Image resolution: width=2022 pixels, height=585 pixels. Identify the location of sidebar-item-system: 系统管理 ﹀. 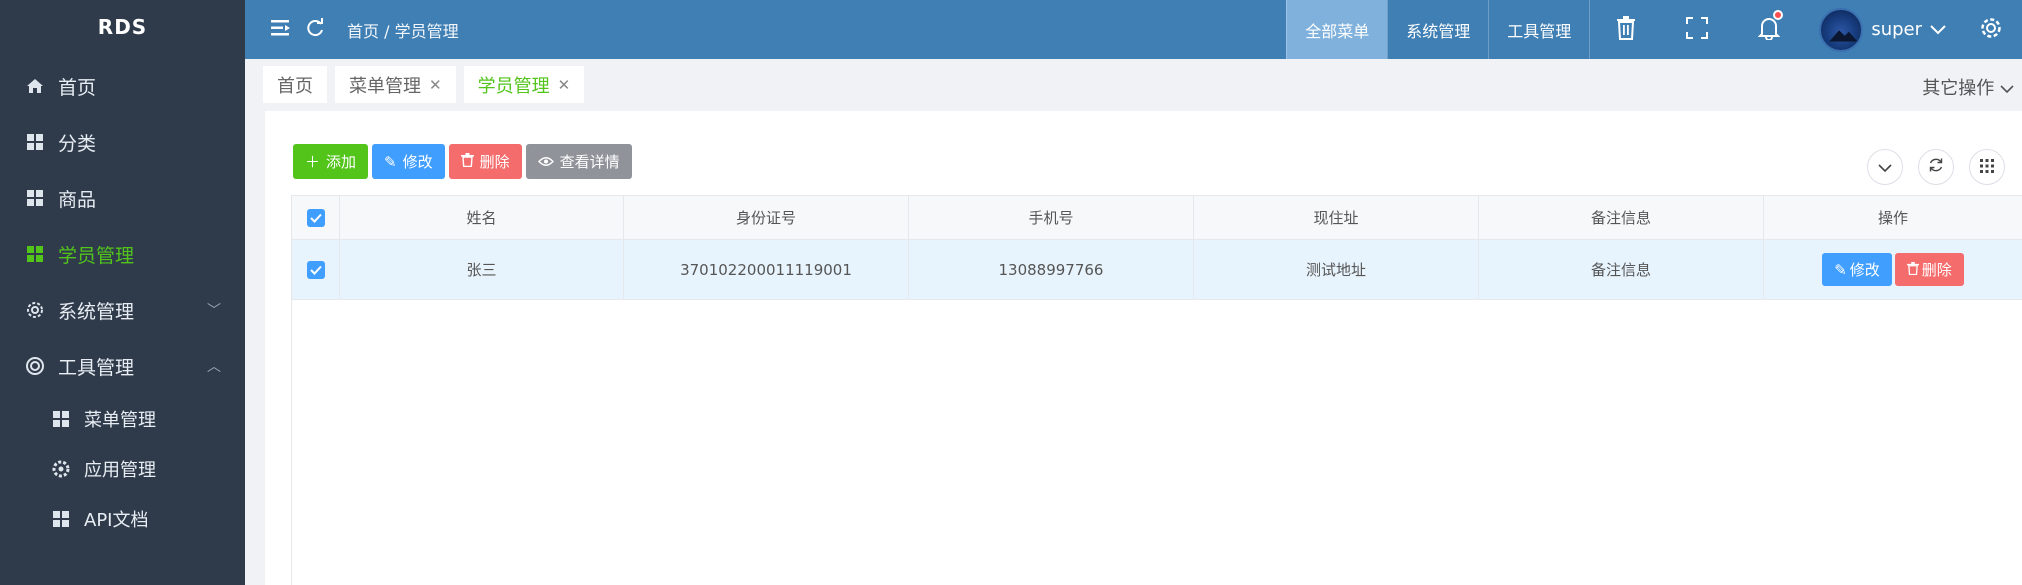
(122, 310).